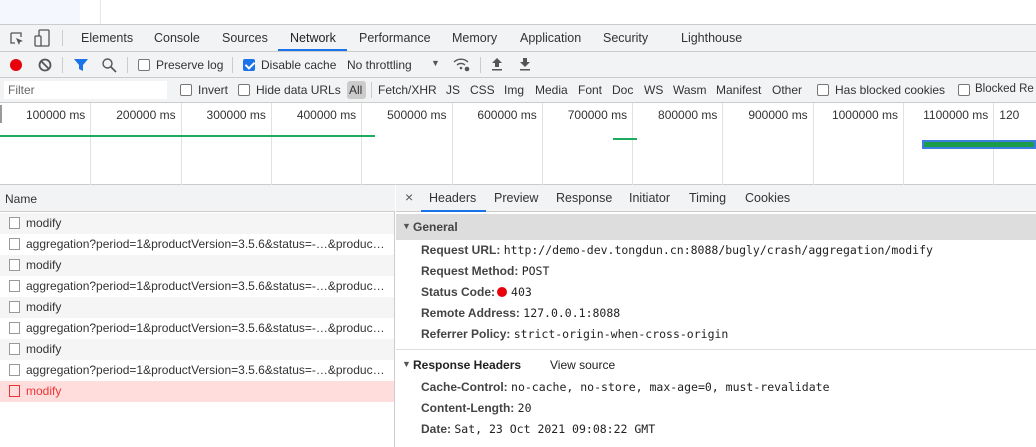 The height and width of the screenshot is (447, 1036). I want to click on header-item: Request Method: POST, so click(485, 271).